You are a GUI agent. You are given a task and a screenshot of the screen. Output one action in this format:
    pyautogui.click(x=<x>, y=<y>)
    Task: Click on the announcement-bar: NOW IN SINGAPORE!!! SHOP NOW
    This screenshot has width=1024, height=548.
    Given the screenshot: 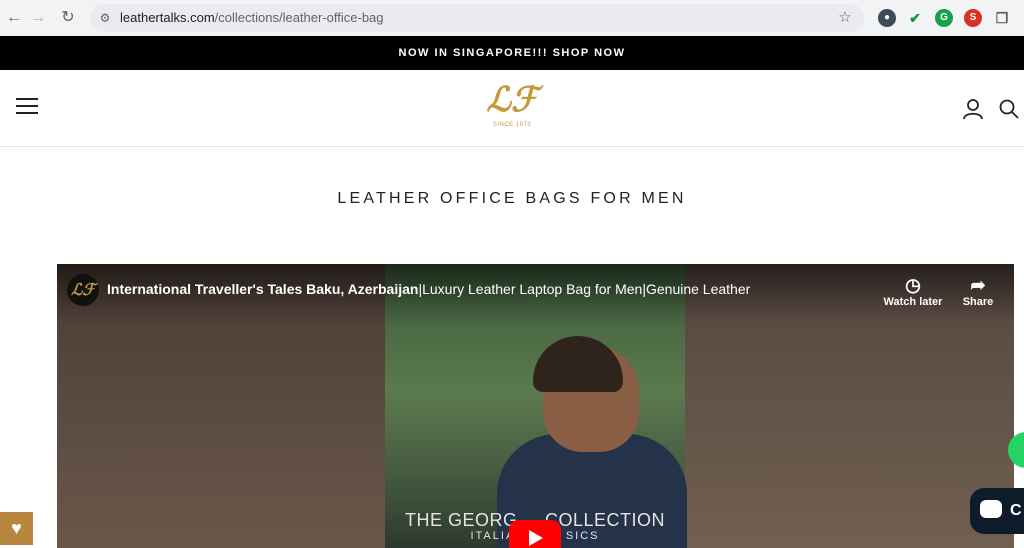 What is the action you would take?
    pyautogui.click(x=512, y=53)
    